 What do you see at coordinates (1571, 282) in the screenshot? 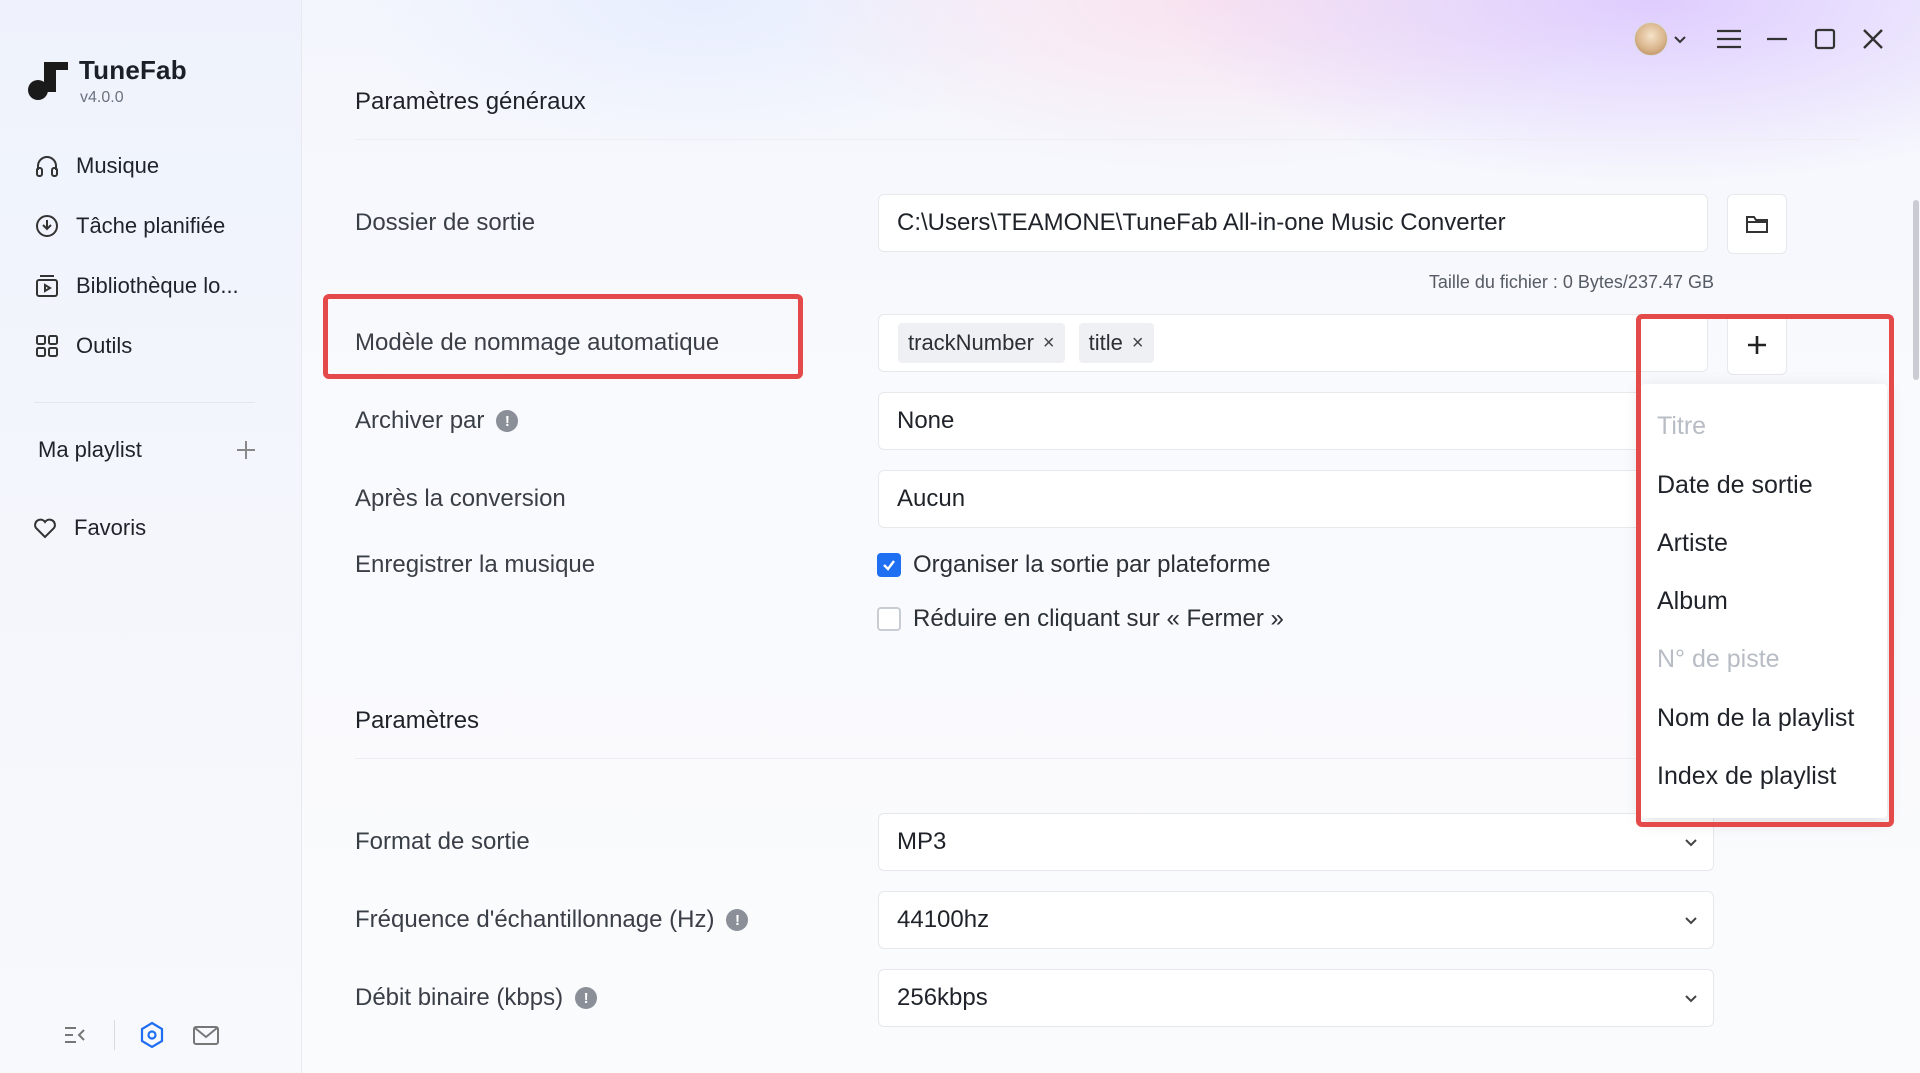
I see `file-size-text: Taille du fichier : 0 Bytes/237.47 GB` at bounding box center [1571, 282].